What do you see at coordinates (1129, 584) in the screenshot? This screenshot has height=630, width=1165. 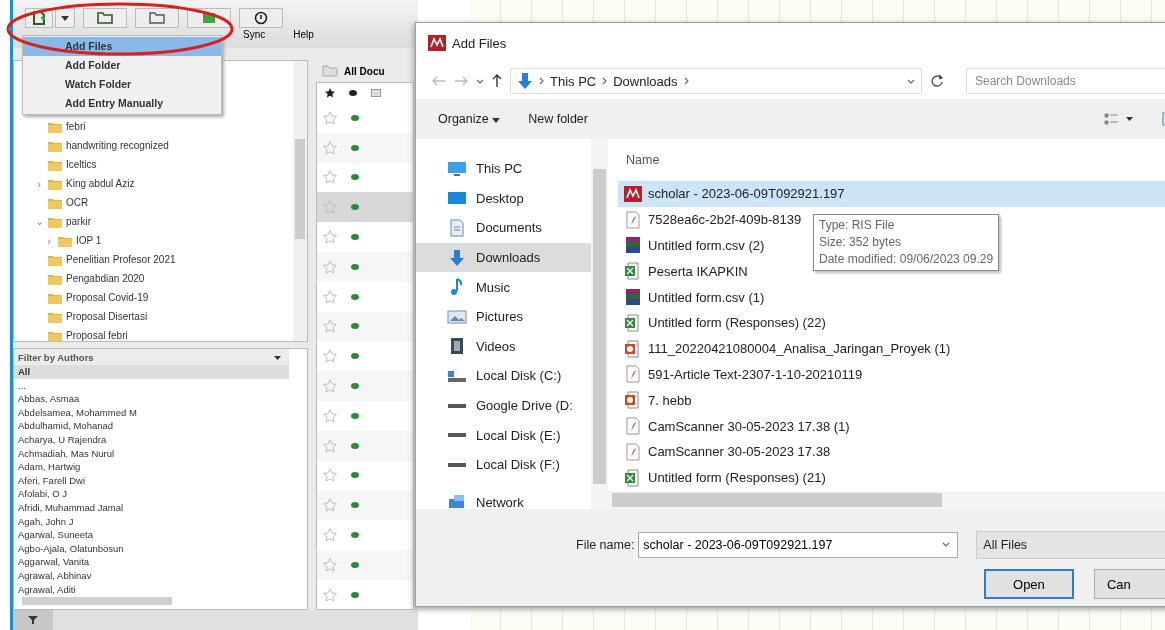 I see `cancel-button: Can` at bounding box center [1129, 584].